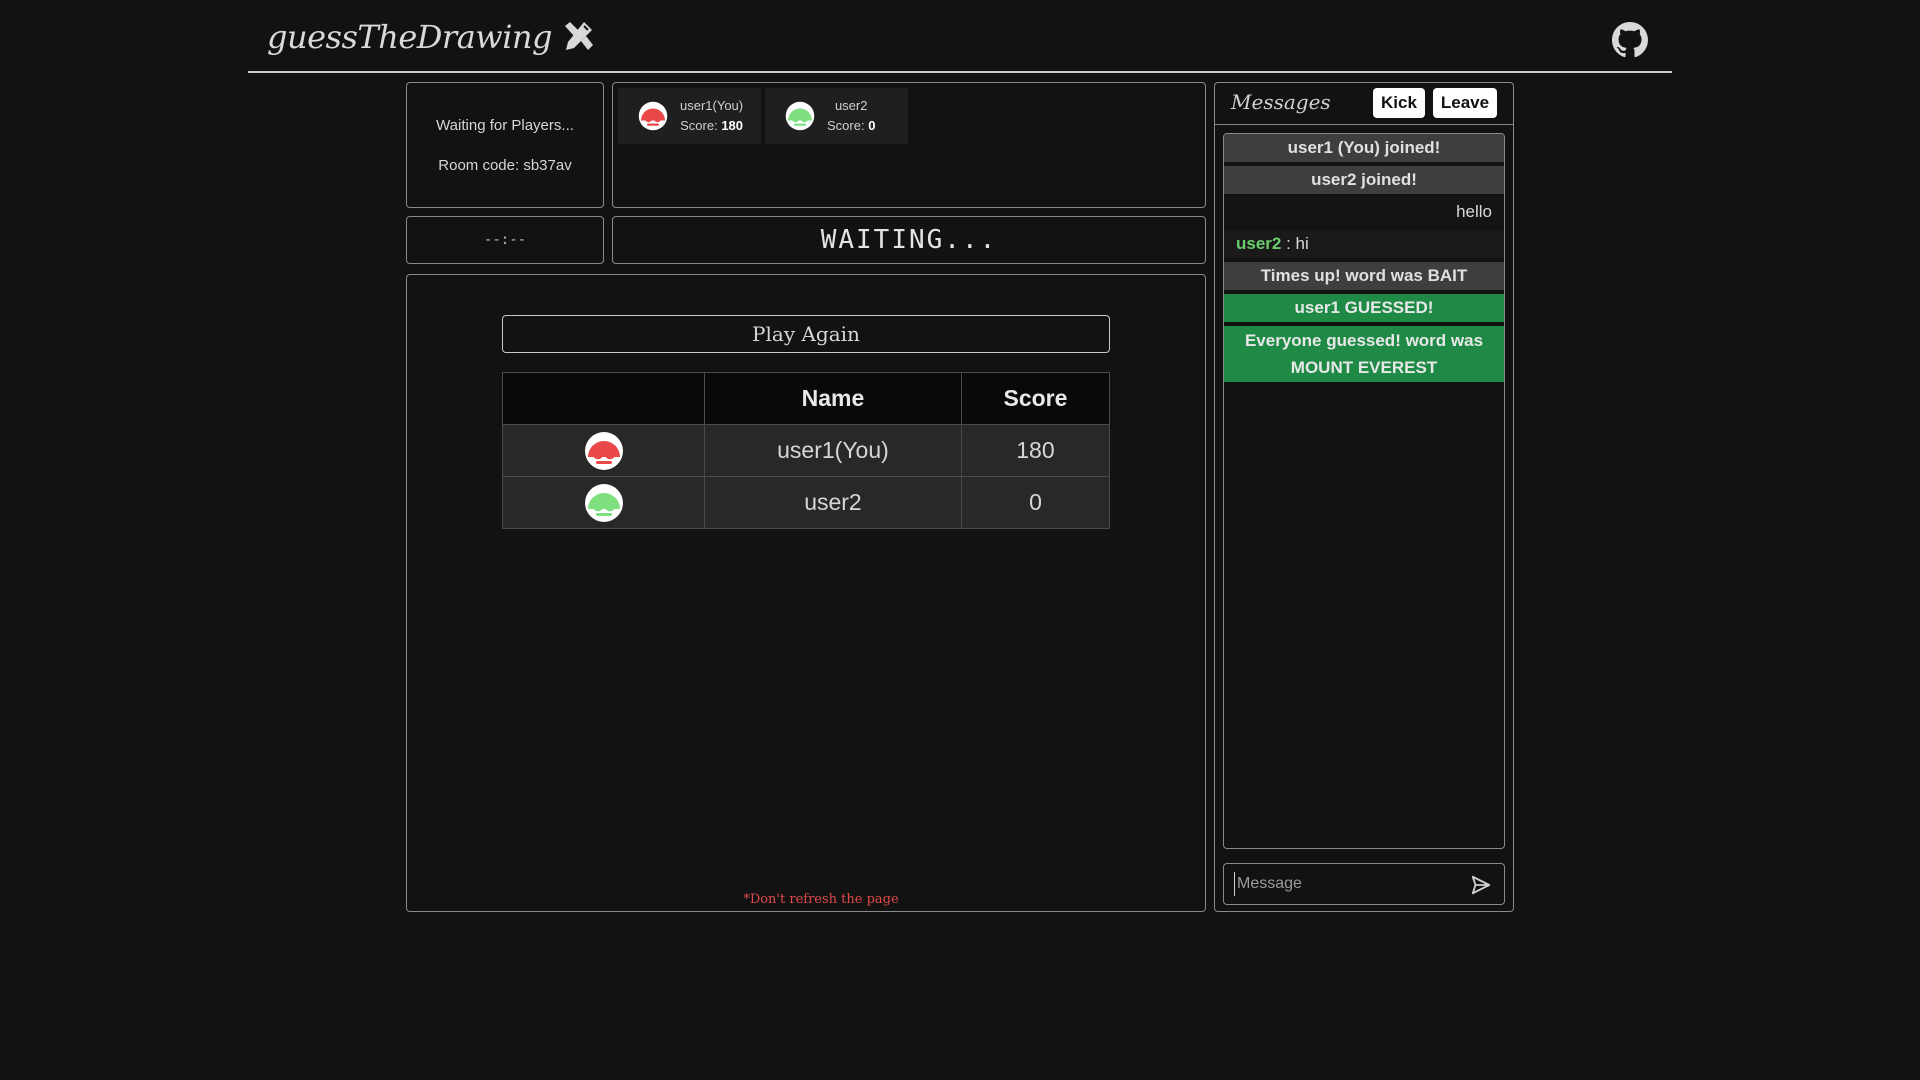  I want to click on brand-title: guessTheDrawing, so click(410, 37).